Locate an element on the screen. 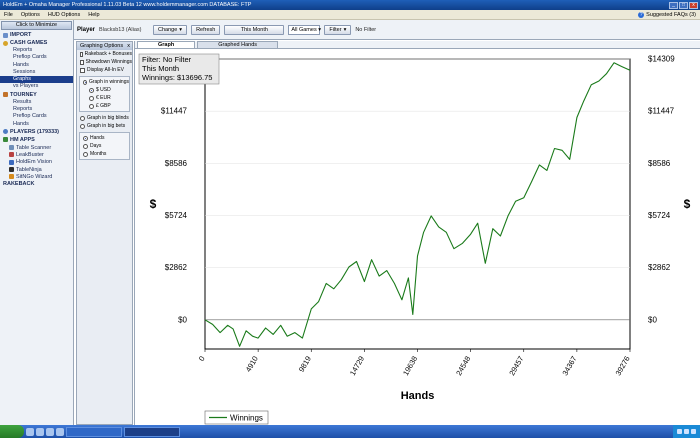 Image resolution: width=700 pixels, height=438 pixels. refresh-button: Refresh is located at coordinates (206, 29).